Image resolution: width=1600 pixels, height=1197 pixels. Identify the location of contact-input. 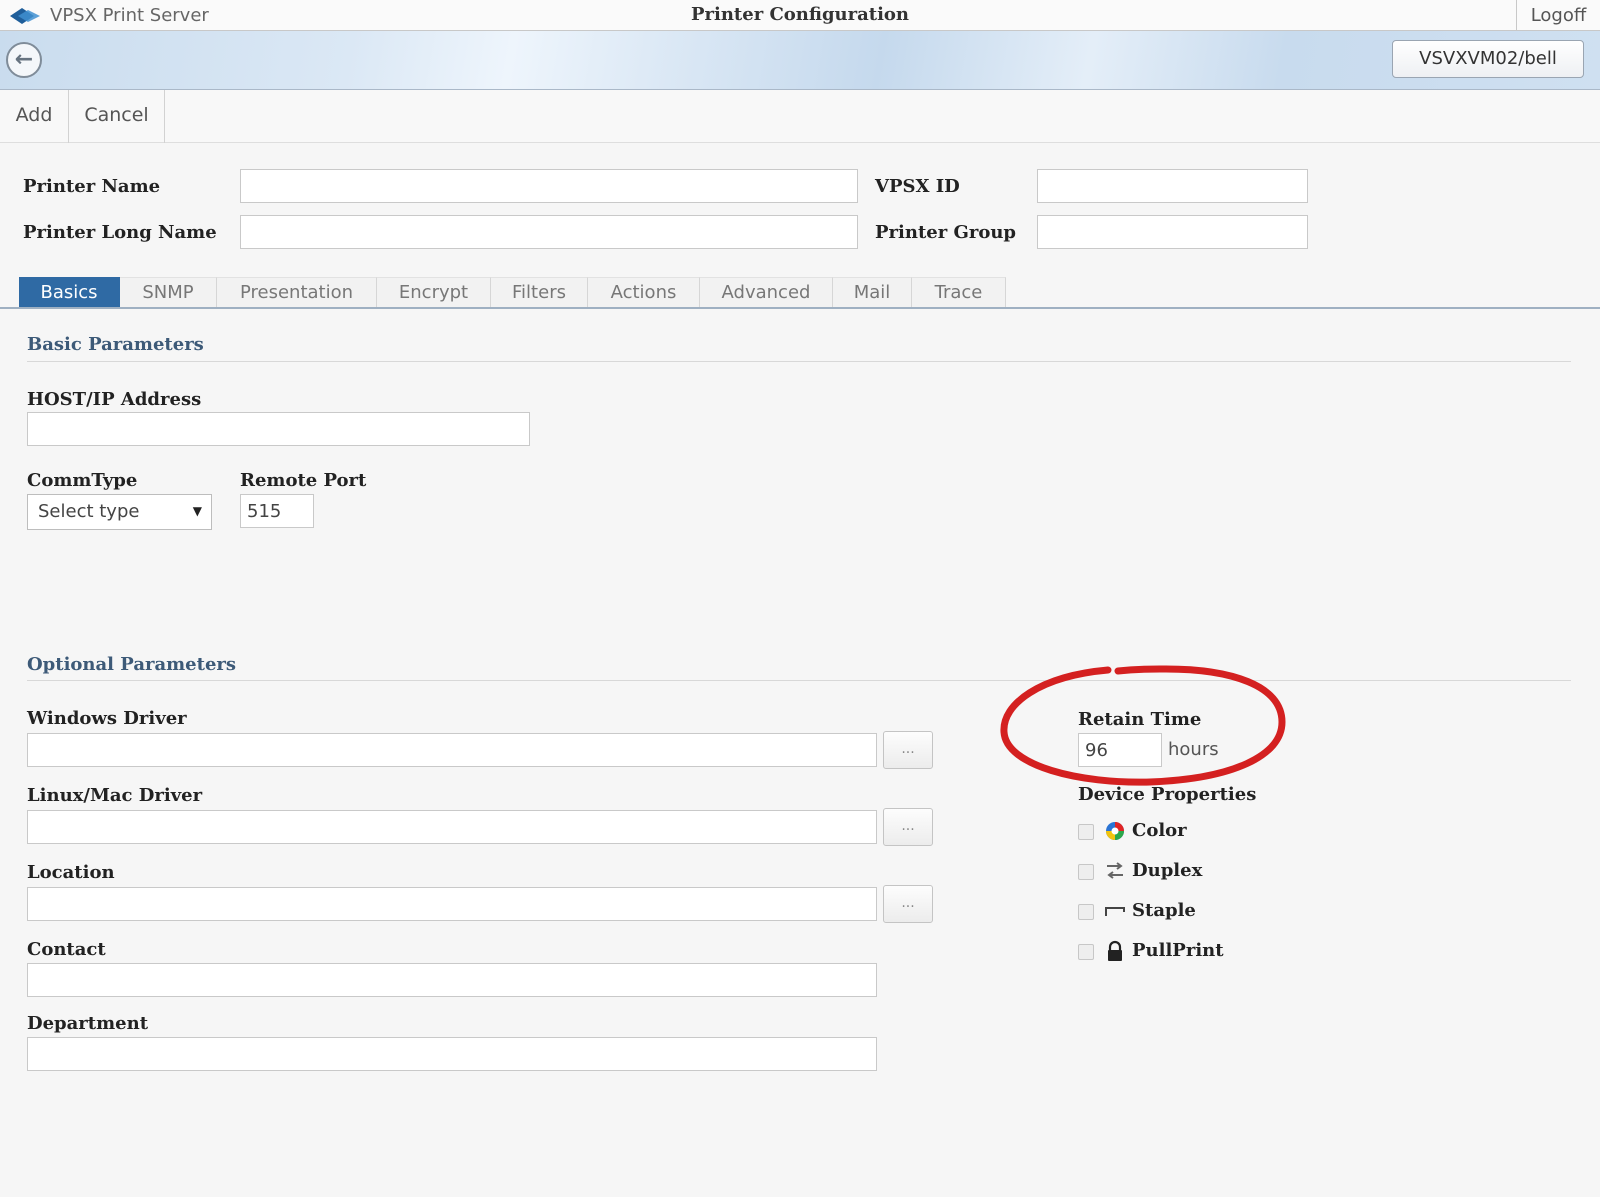
(452, 980).